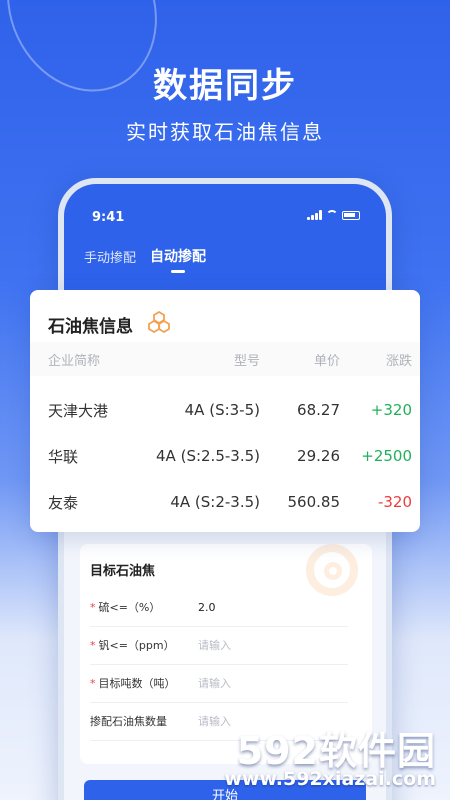 The image size is (450, 800). What do you see at coordinates (178, 259) in the screenshot?
I see `tab-auto-blend: 自动掺配` at bounding box center [178, 259].